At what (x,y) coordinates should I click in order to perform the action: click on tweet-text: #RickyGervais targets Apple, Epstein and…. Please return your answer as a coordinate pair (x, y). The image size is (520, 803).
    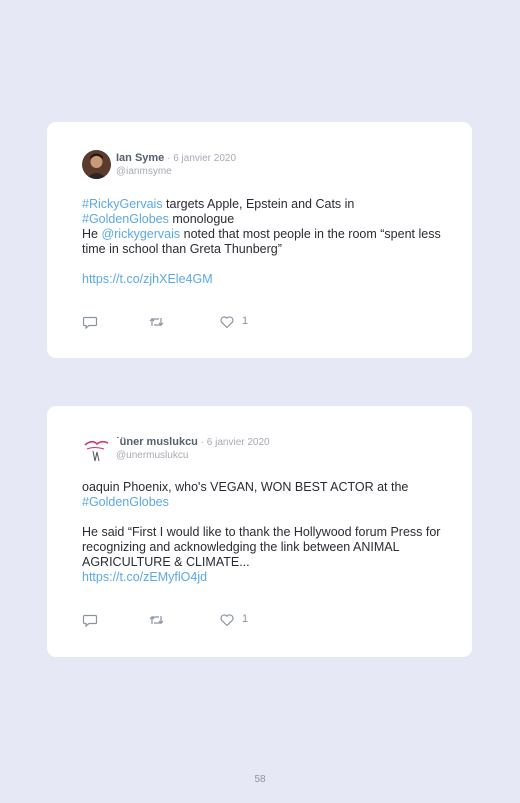
    Looking at the image, I should click on (263, 242).